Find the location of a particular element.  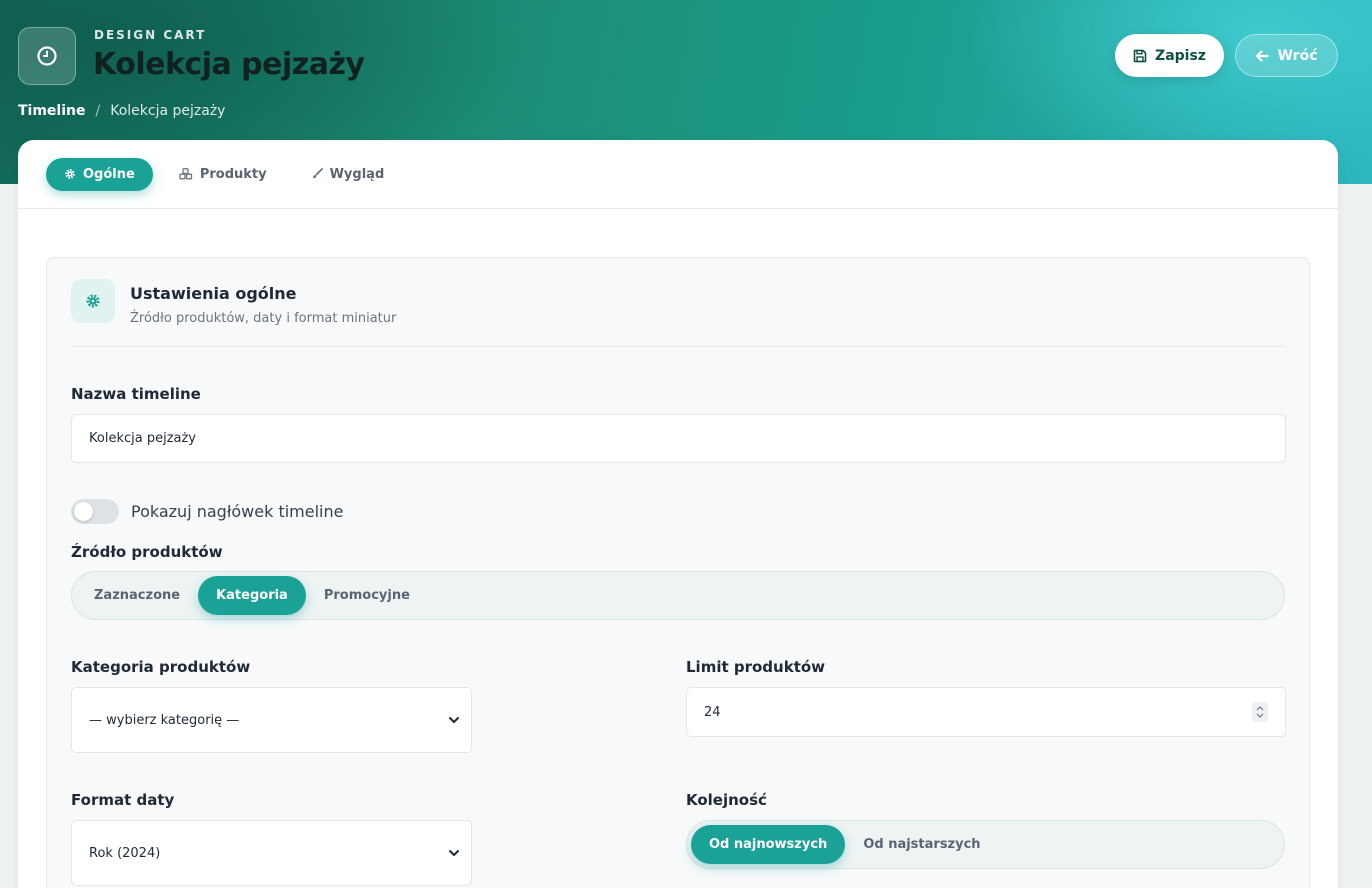

tab-general-label: Ogólne is located at coordinates (109, 174).